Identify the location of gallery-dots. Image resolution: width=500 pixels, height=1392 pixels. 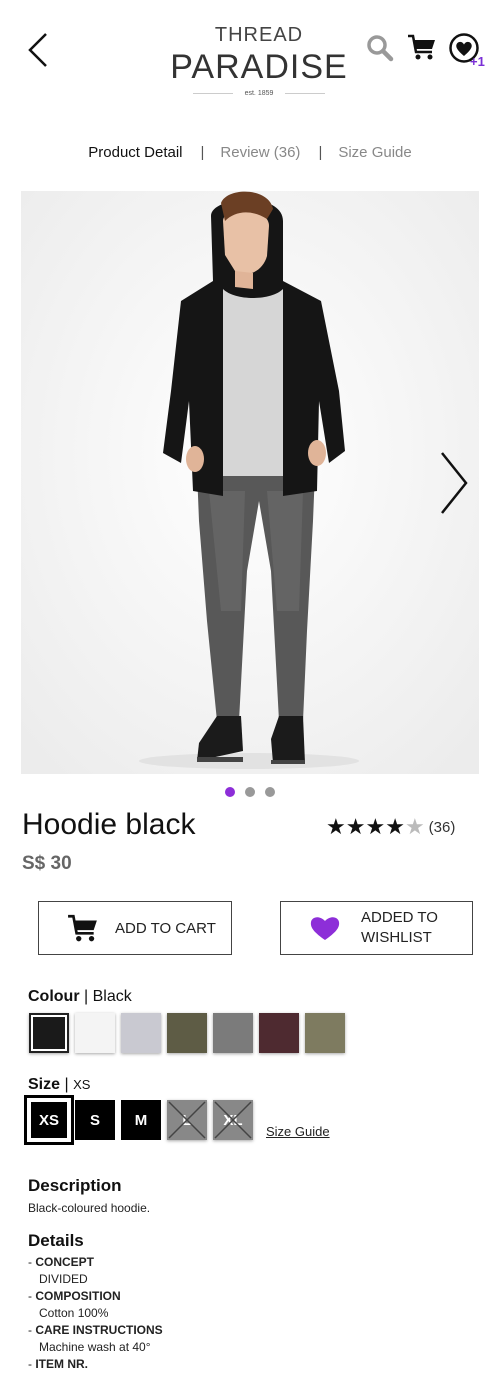
(250, 792).